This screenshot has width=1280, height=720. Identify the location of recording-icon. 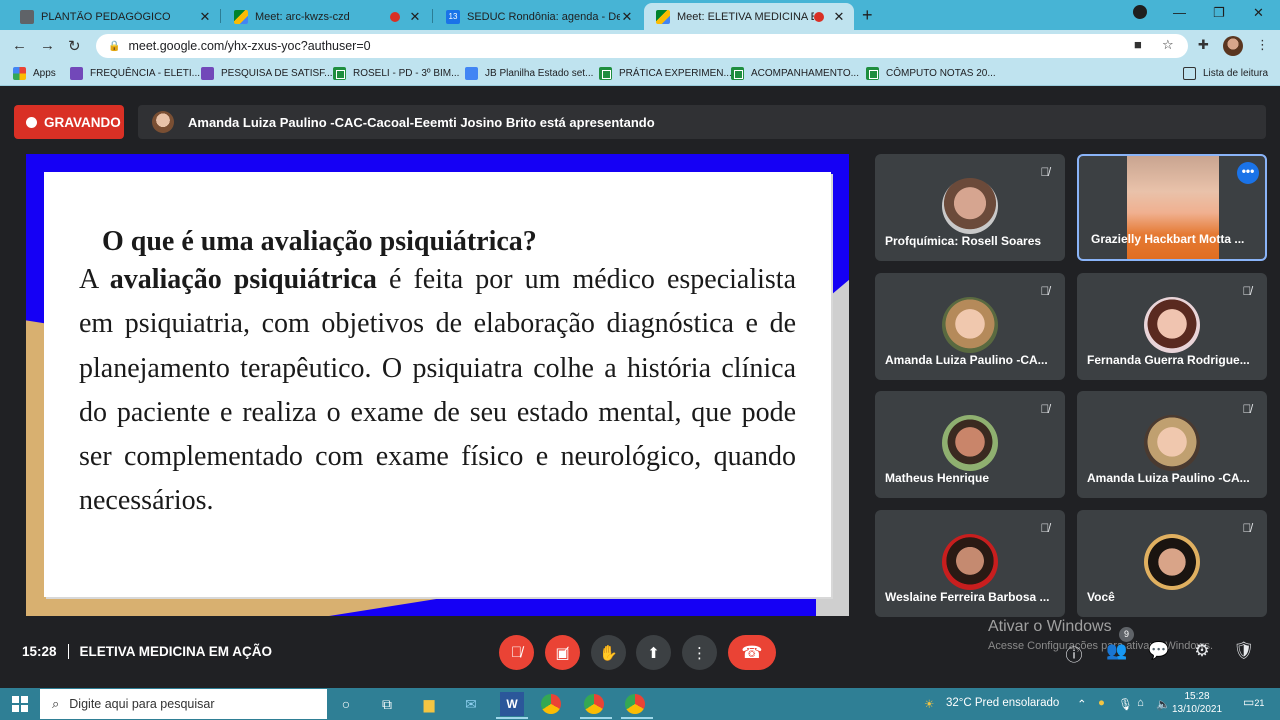
(31, 122).